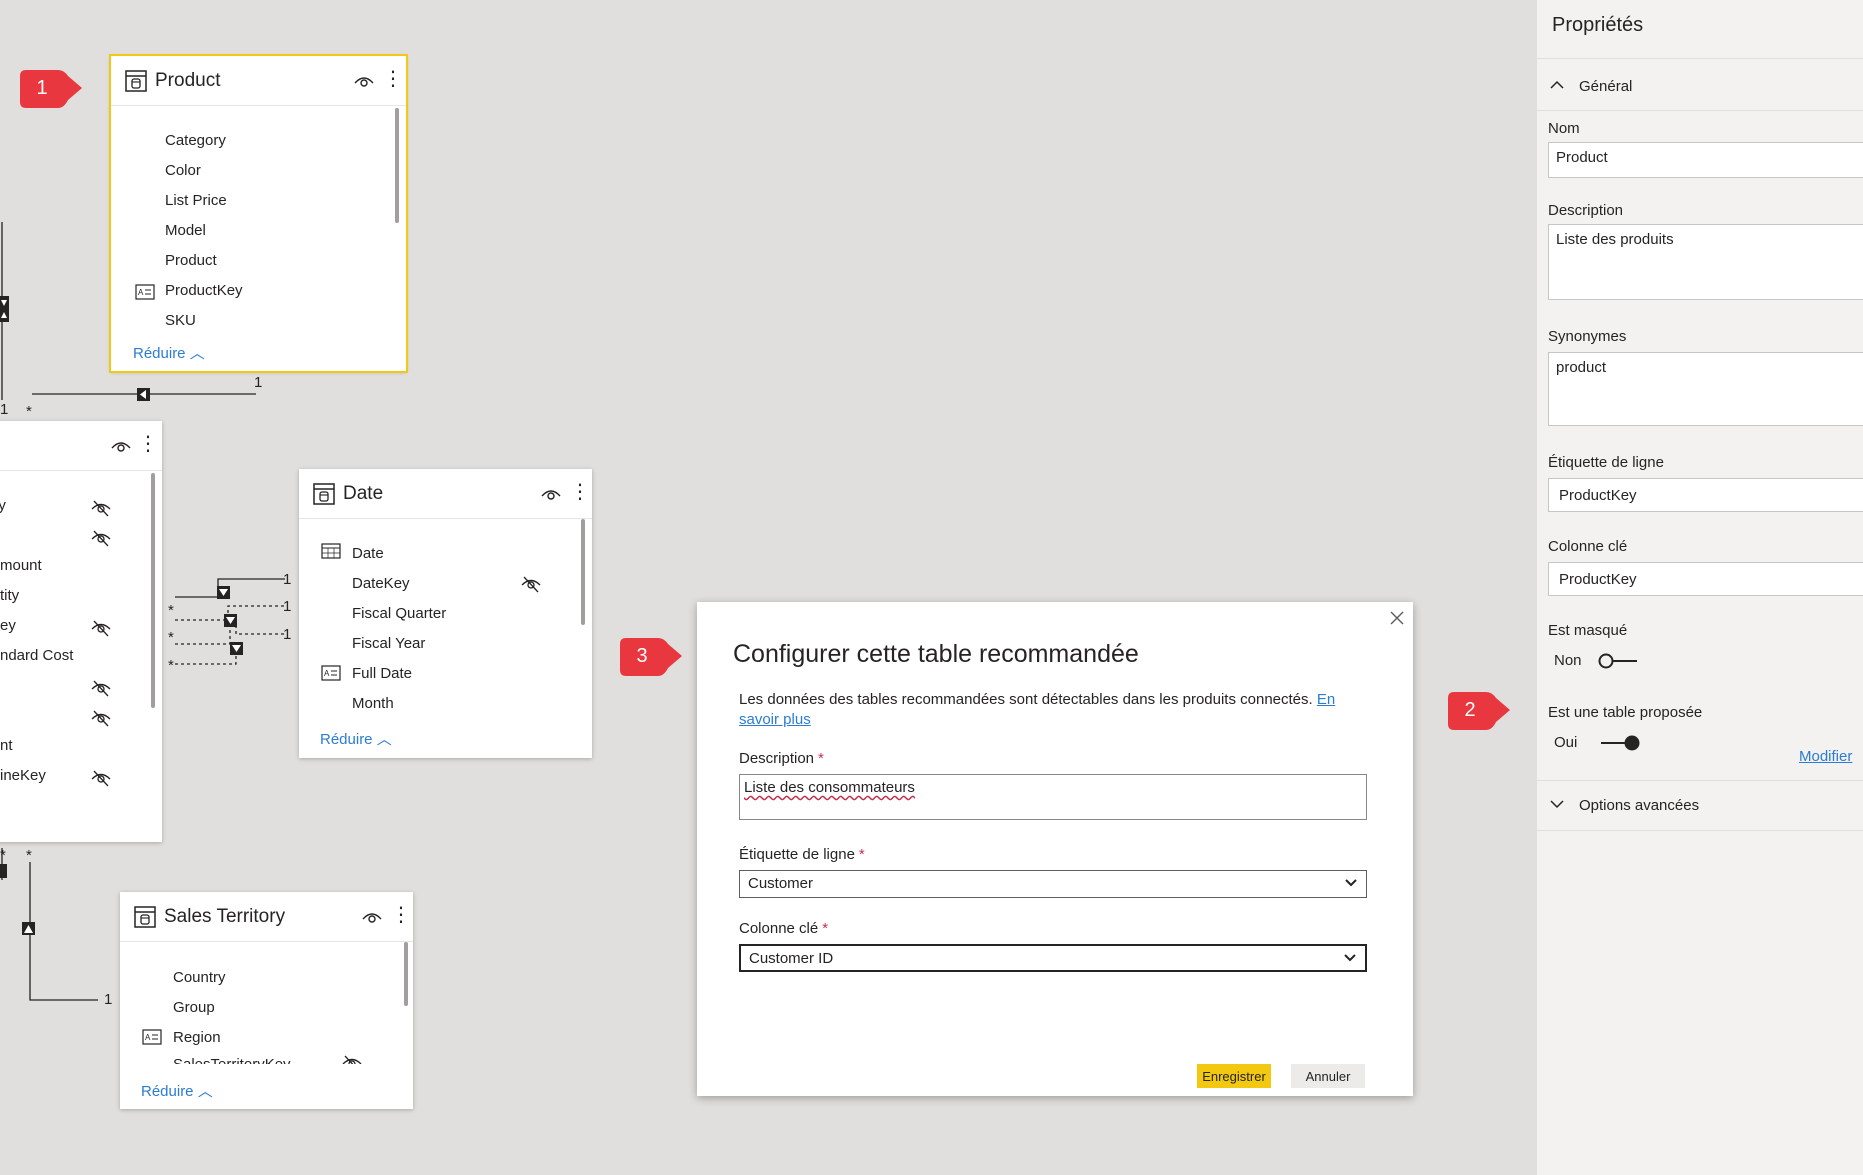  I want to click on synonyms-label: Synonymes, so click(1587, 336).